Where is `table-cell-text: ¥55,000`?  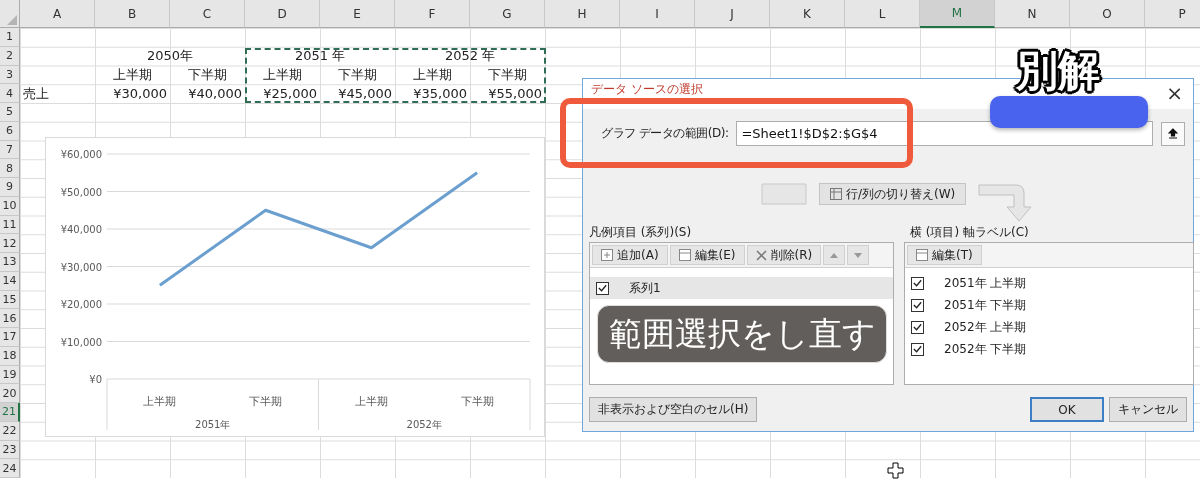
table-cell-text: ¥55,000 is located at coordinates (515, 94).